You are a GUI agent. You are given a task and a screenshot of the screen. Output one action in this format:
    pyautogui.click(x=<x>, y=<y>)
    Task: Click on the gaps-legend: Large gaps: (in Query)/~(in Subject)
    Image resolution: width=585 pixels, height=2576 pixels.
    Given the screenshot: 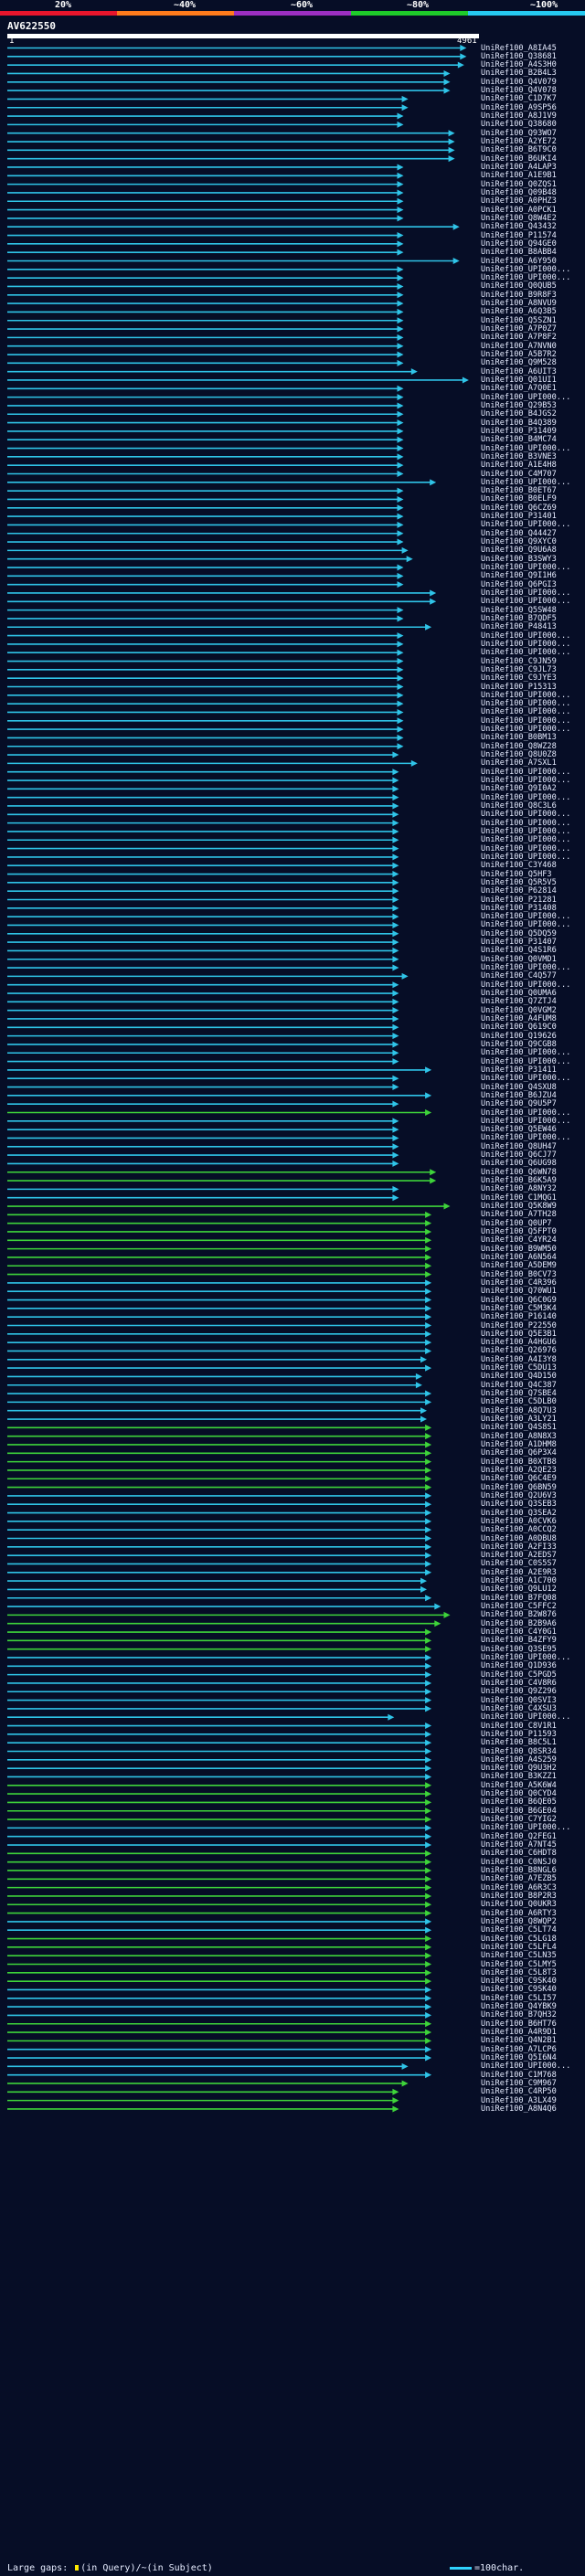 What is the action you would take?
    pyautogui.click(x=110, y=2568)
    